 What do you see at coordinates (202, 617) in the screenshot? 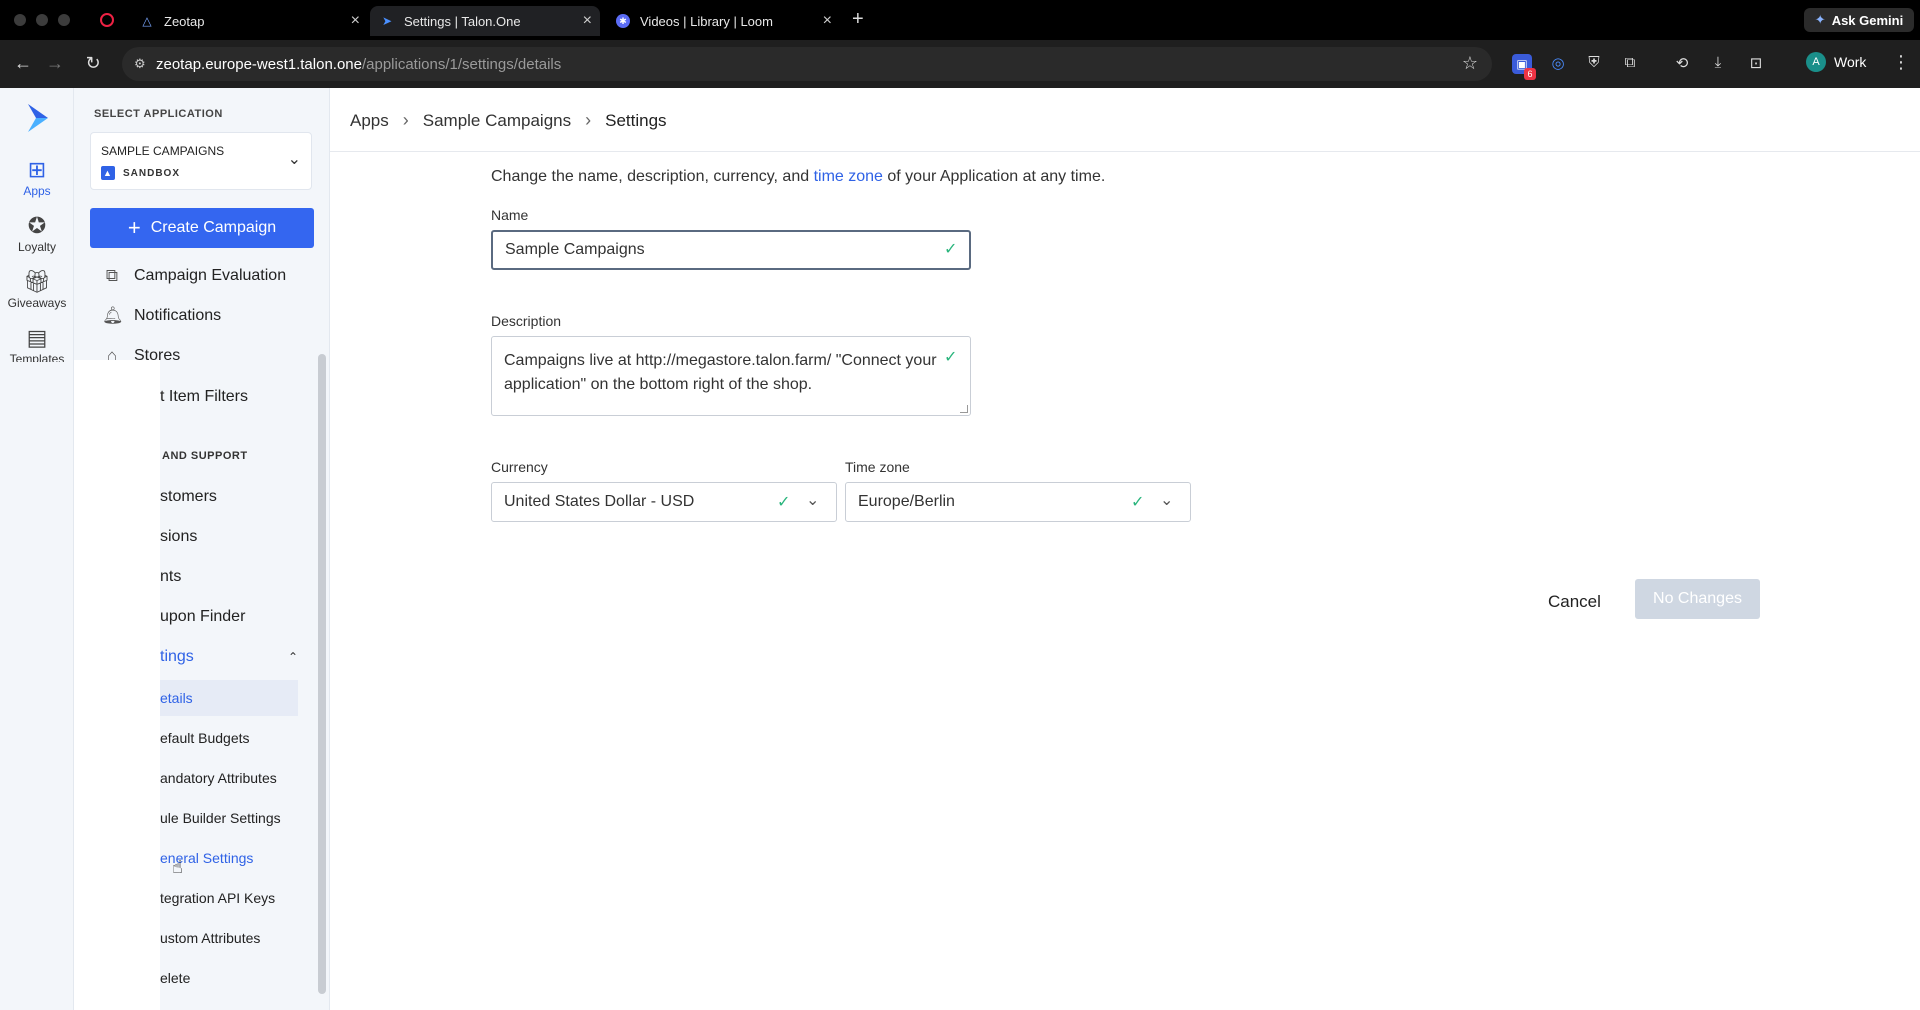
I see `nav-item-coupon-finder: upon Finder` at bounding box center [202, 617].